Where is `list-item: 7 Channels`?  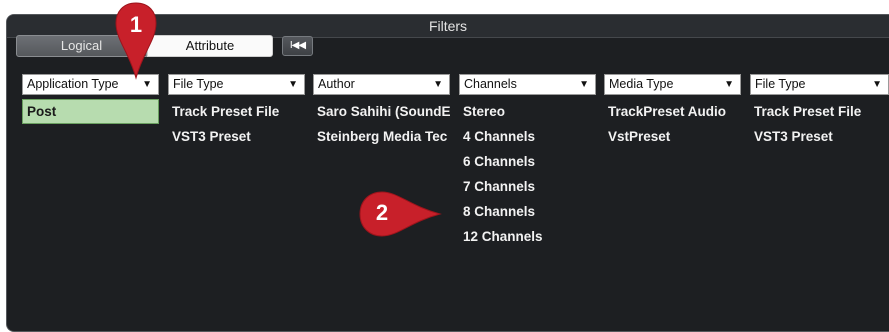 list-item: 7 Channels is located at coordinates (527, 186).